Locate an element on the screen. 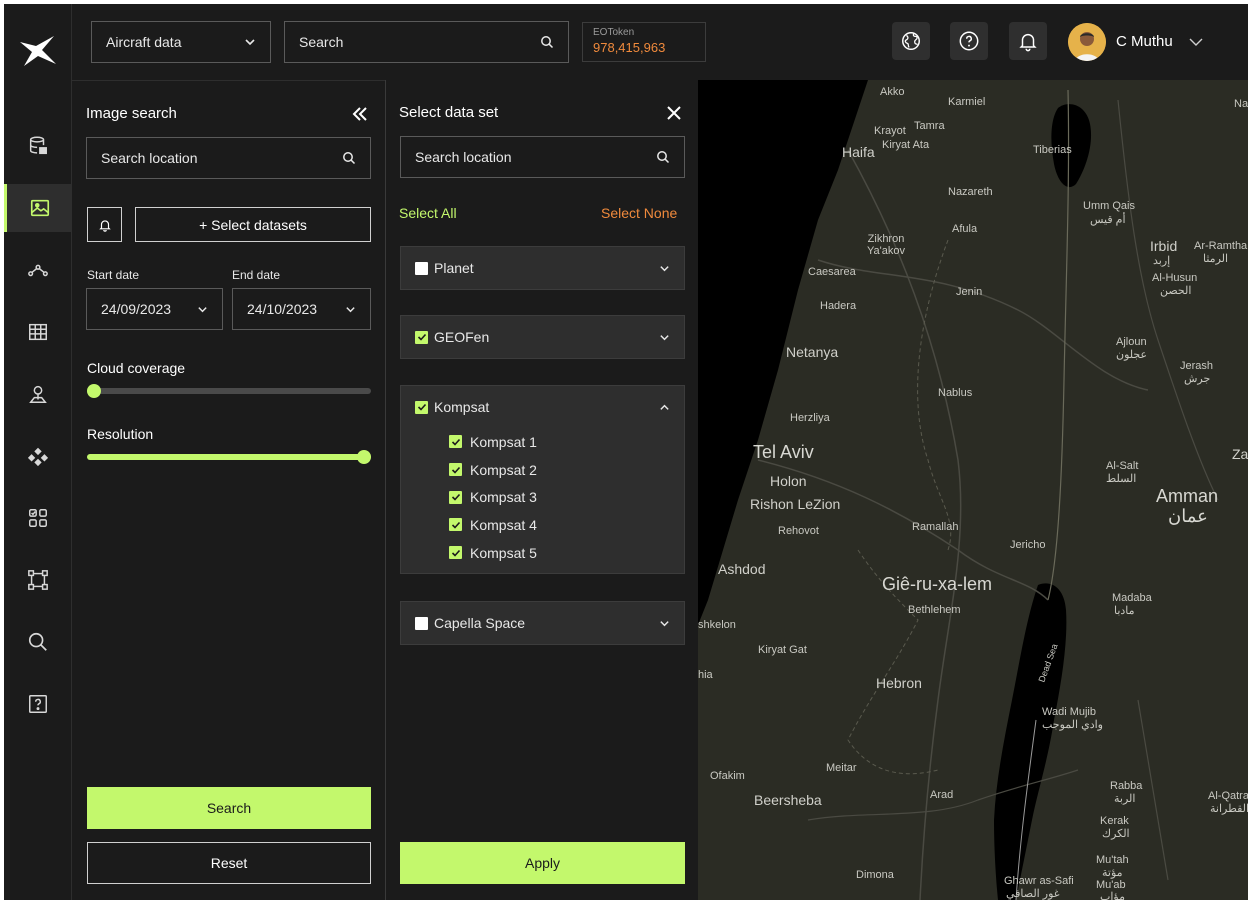 The width and height of the screenshot is (1252, 904). user-avatar is located at coordinates (1087, 42).